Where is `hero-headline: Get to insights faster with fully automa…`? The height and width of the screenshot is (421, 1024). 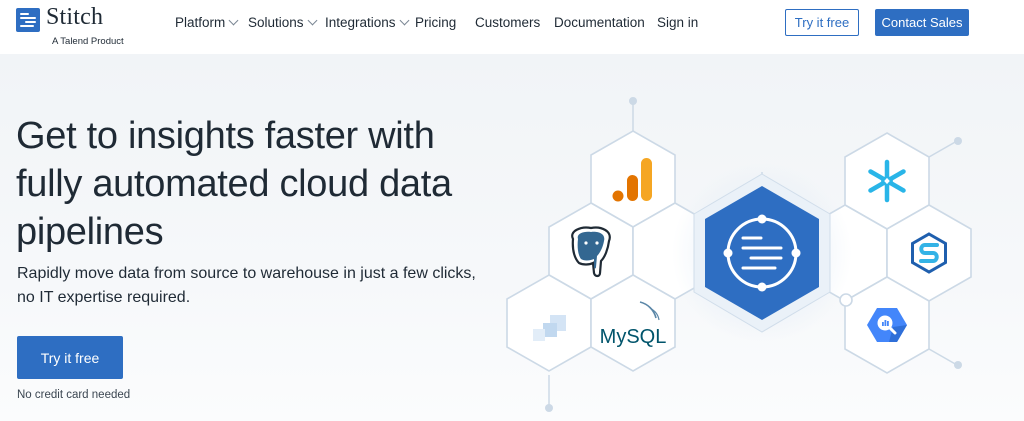 hero-headline: Get to insights faster with fully automa… is located at coordinates (234, 184).